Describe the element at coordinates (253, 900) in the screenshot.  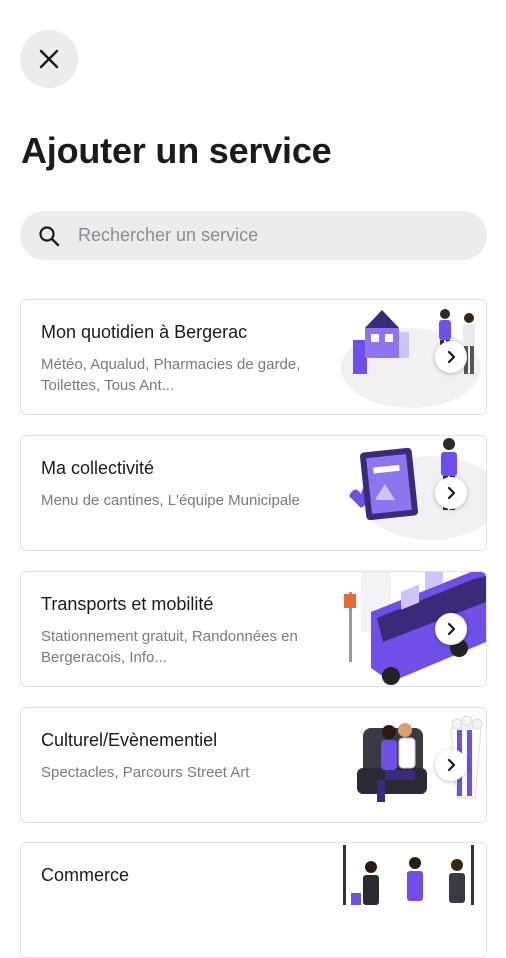
I see `service-card-commerce: Commerce` at that location.